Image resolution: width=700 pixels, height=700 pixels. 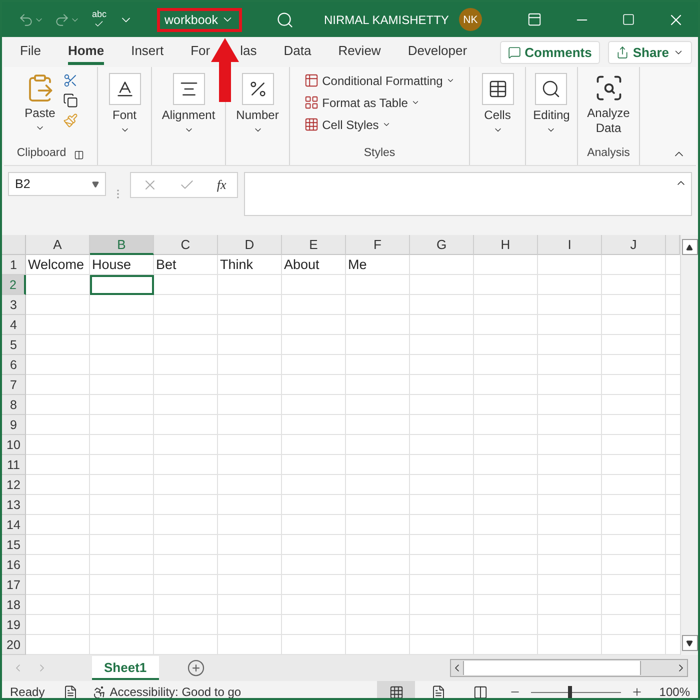 I want to click on maximize-icon, so click(x=628, y=19).